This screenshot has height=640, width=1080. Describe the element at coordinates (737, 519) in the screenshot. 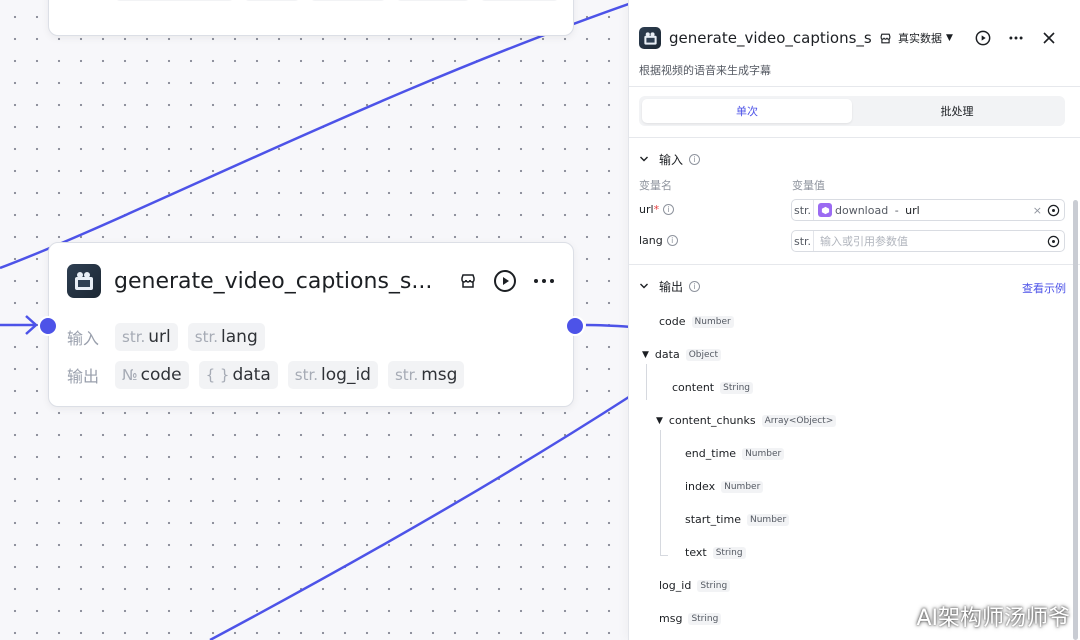

I see `output-start-time: start_time Number` at that location.